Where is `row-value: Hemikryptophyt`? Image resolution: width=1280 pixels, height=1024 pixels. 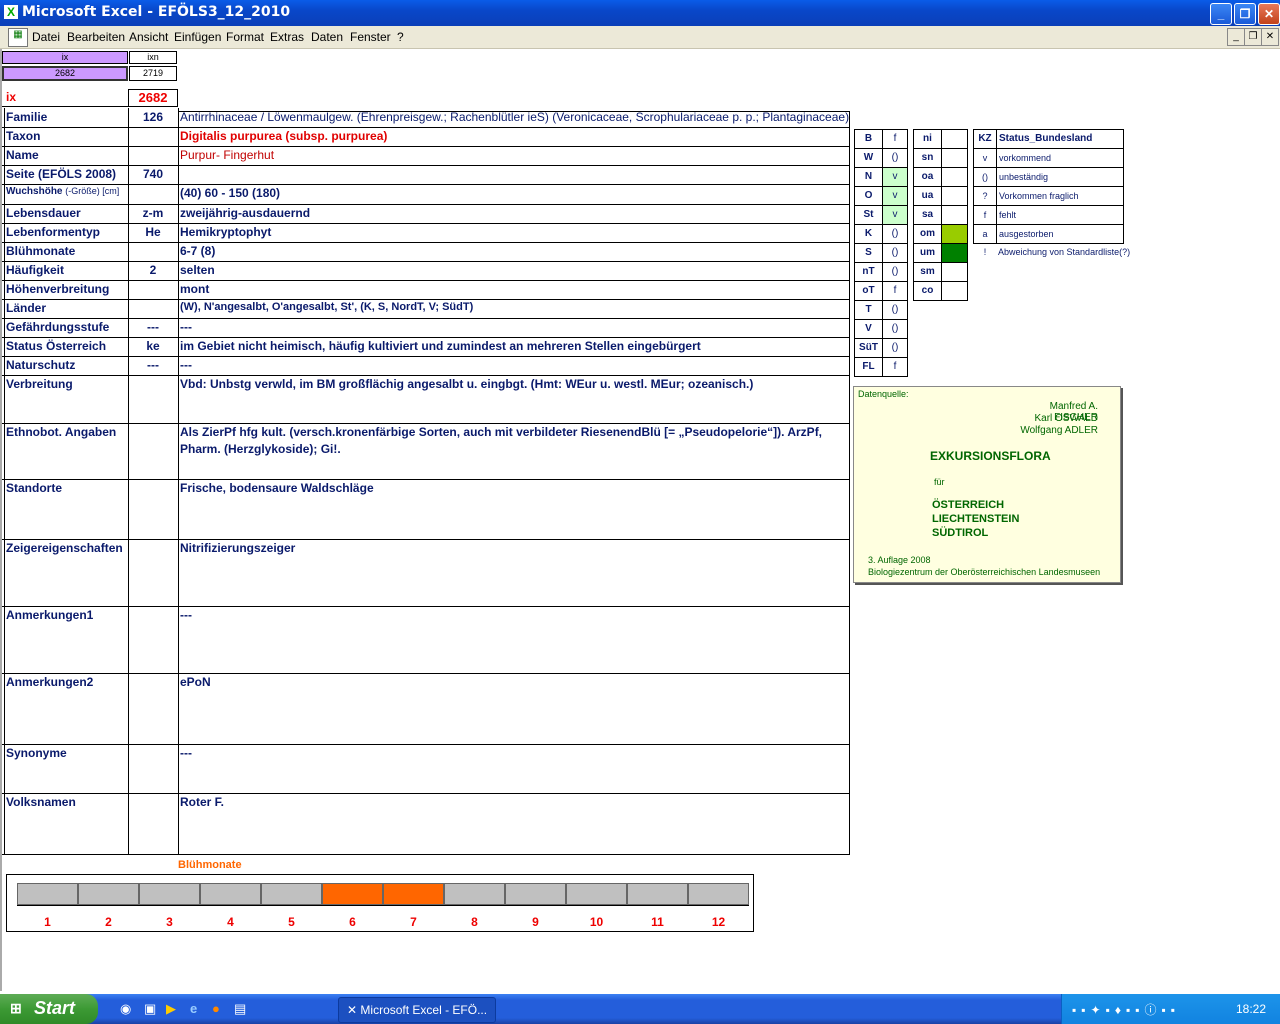
row-value: Hemikryptophyt is located at coordinates (515, 233).